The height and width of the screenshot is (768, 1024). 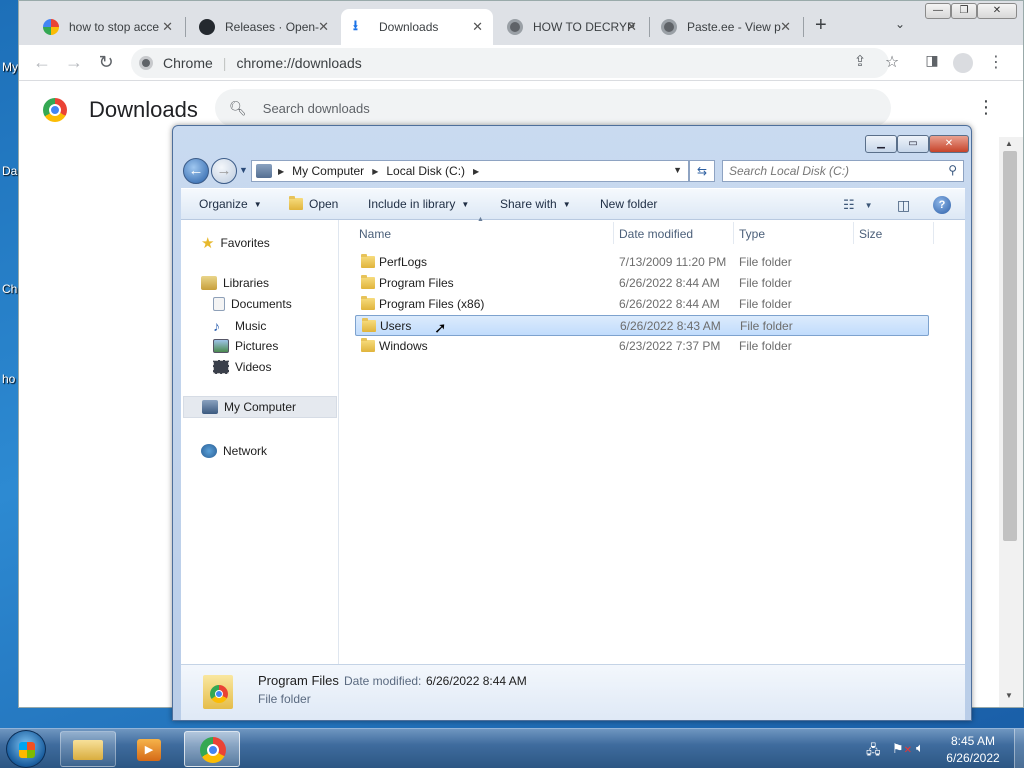 What do you see at coordinates (212, 749) in the screenshot?
I see `taskbar-chrome-button` at bounding box center [212, 749].